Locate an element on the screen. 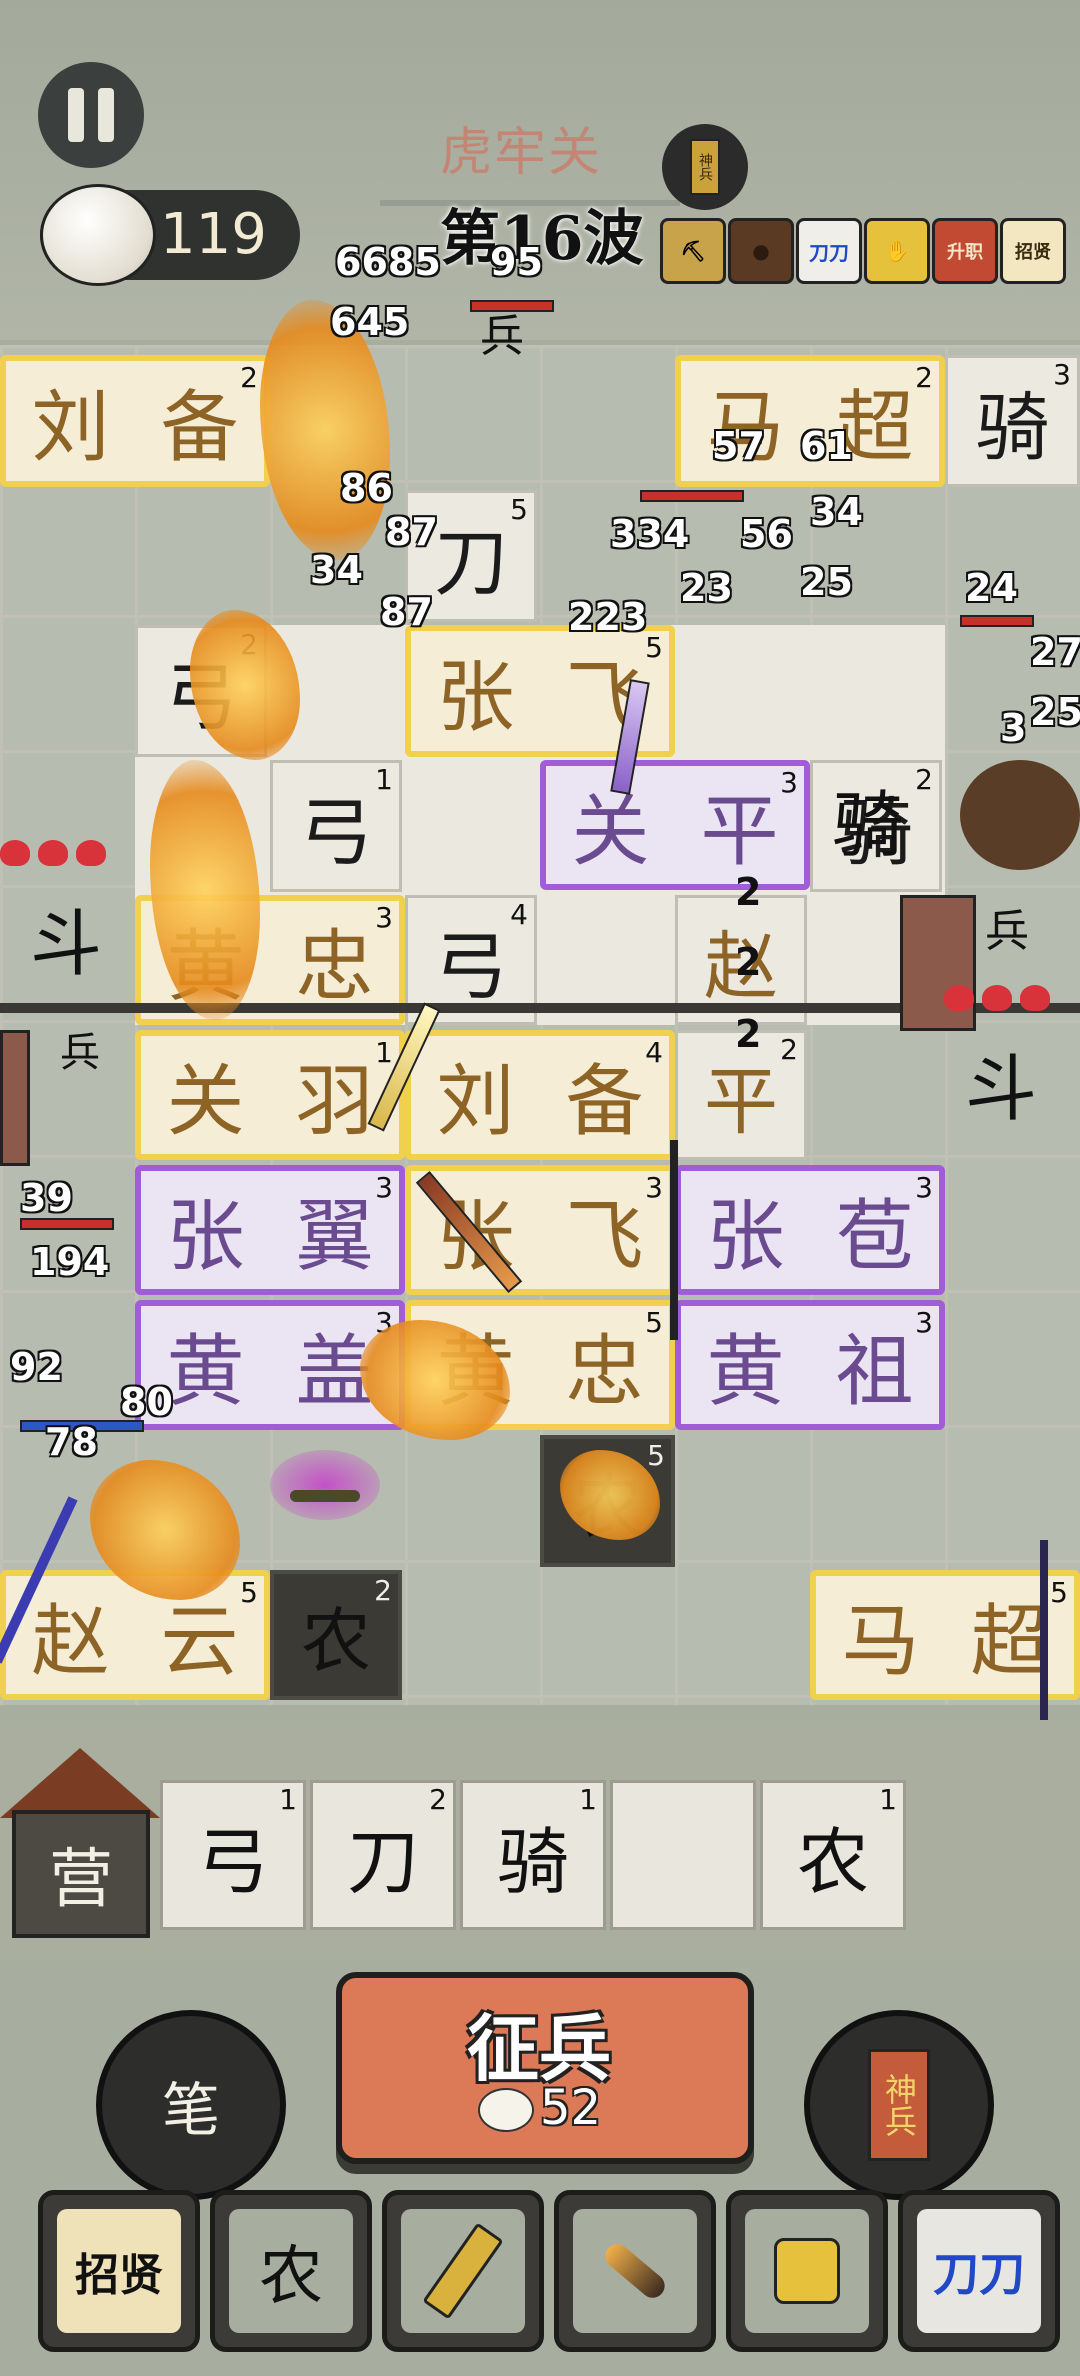 This screenshot has height=2376, width=1080. reserve-slot: 弓1 is located at coordinates (233, 1855).